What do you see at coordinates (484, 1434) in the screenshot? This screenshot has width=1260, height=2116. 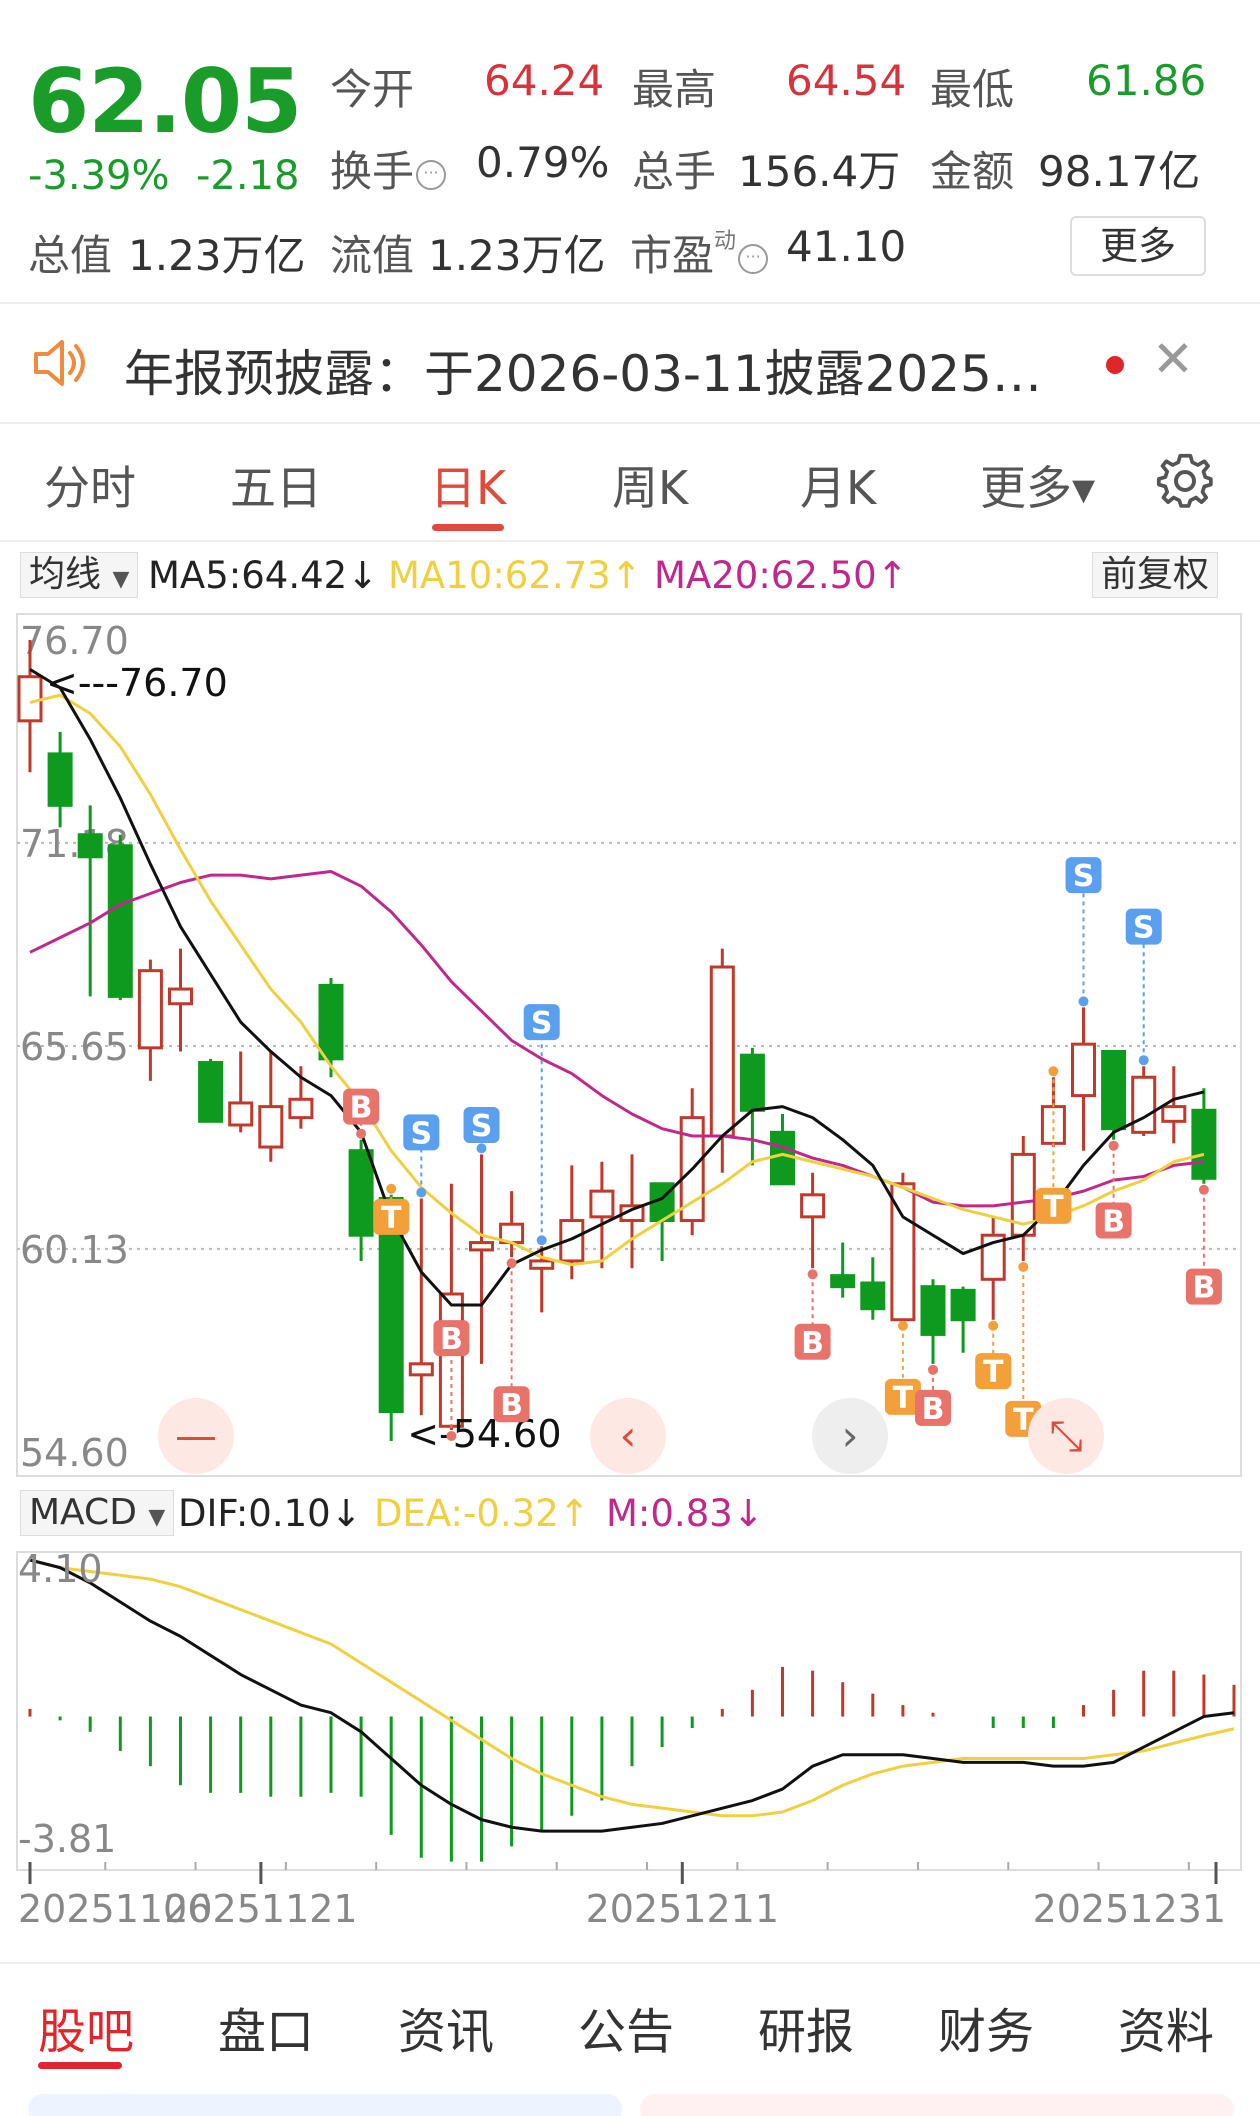 I see `min-price-annotation: <-54.60` at bounding box center [484, 1434].